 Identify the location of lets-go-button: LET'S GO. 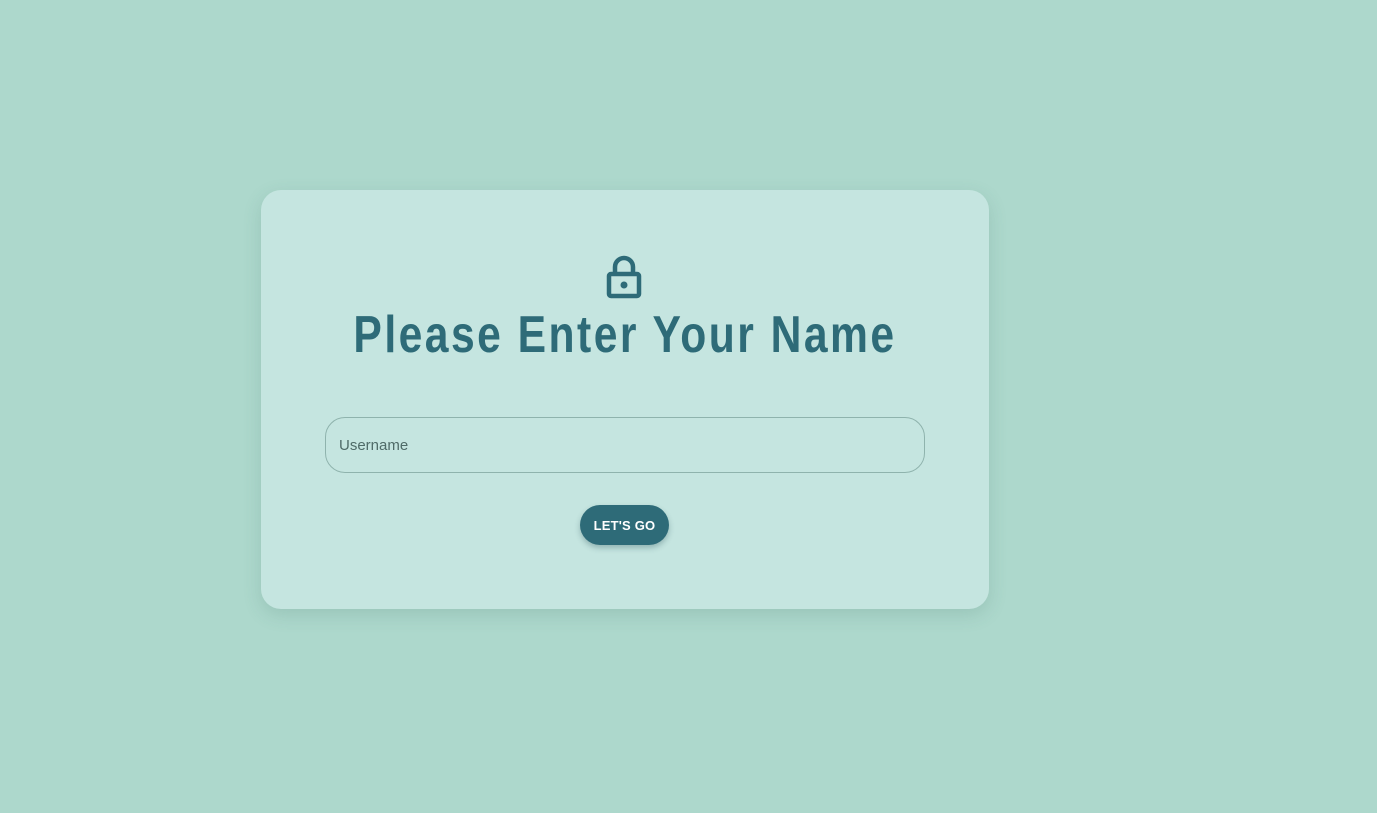
(624, 525).